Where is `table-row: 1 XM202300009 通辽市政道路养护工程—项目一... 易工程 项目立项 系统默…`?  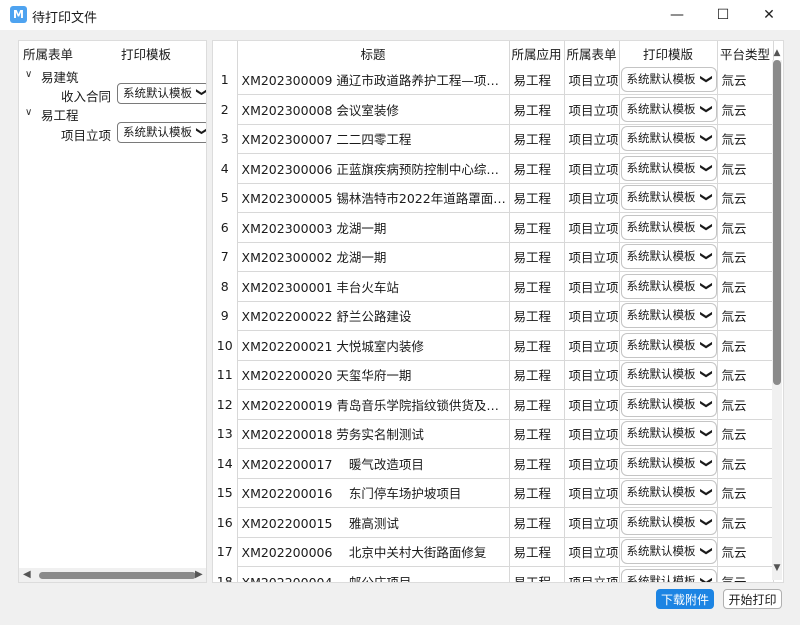
table-row: 1 XM202300009 通辽市政道路养护工程—项目一... 易工程 项目立项 系统默… is located at coordinates (493, 80).